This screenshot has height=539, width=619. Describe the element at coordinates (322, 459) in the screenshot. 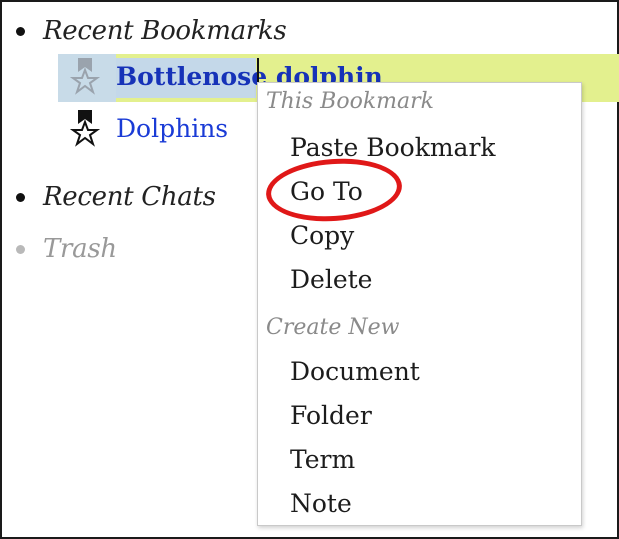

I see `menu-item-term: Term` at that location.